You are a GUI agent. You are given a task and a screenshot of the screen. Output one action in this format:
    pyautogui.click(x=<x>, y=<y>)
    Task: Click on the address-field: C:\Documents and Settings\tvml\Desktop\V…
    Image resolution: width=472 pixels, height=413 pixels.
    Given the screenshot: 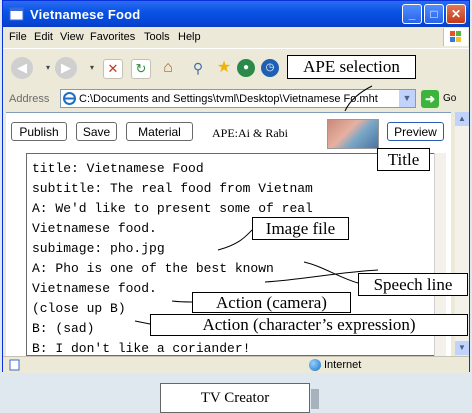 What is the action you would take?
    pyautogui.click(x=238, y=98)
    